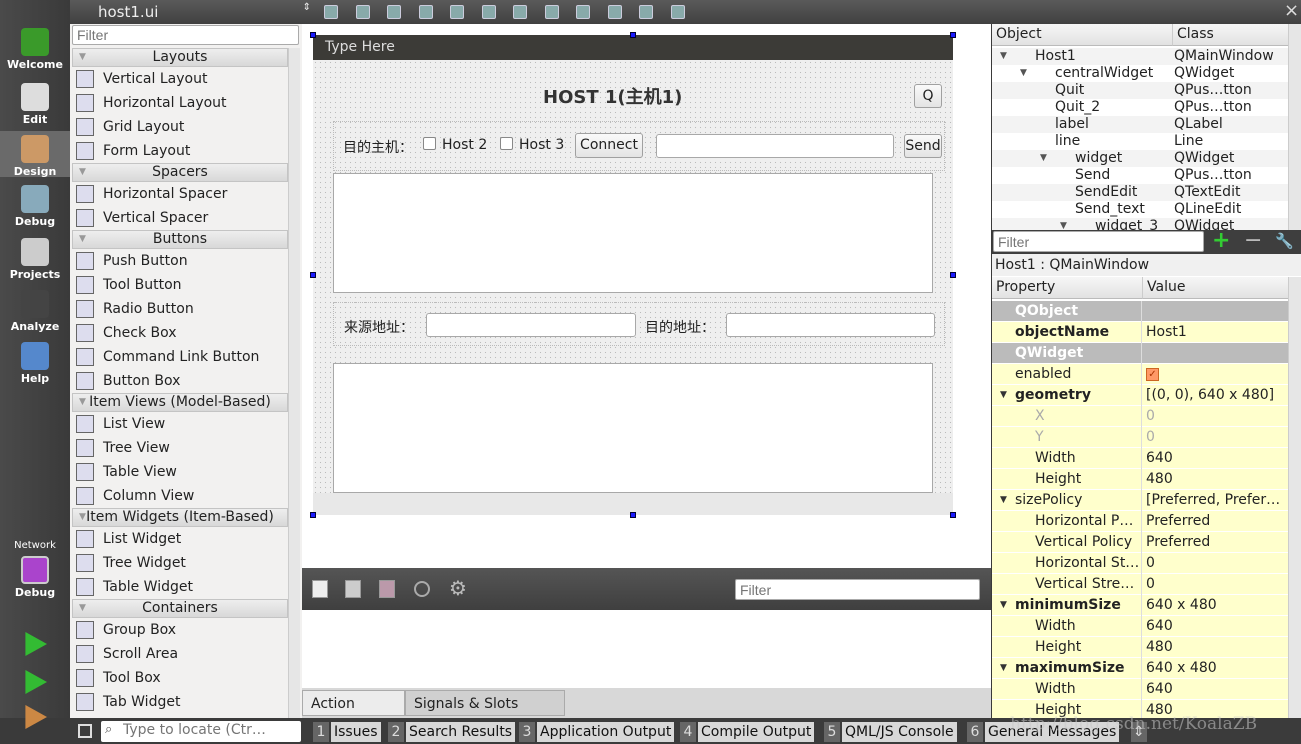  Describe the element at coordinates (353, 714) in the screenshot. I see `tab-action-editor: Action Editor` at that location.